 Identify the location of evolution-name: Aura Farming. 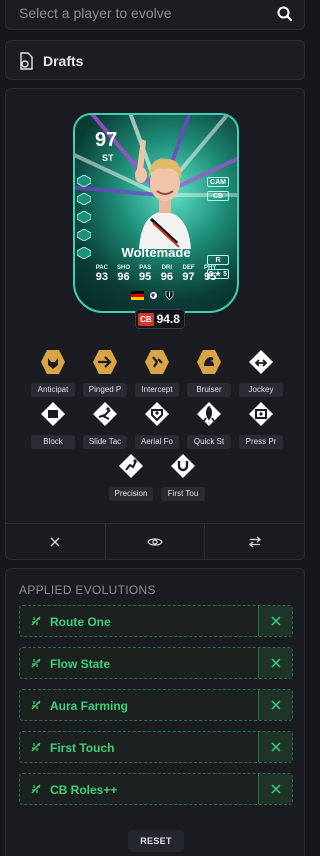
(89, 706).